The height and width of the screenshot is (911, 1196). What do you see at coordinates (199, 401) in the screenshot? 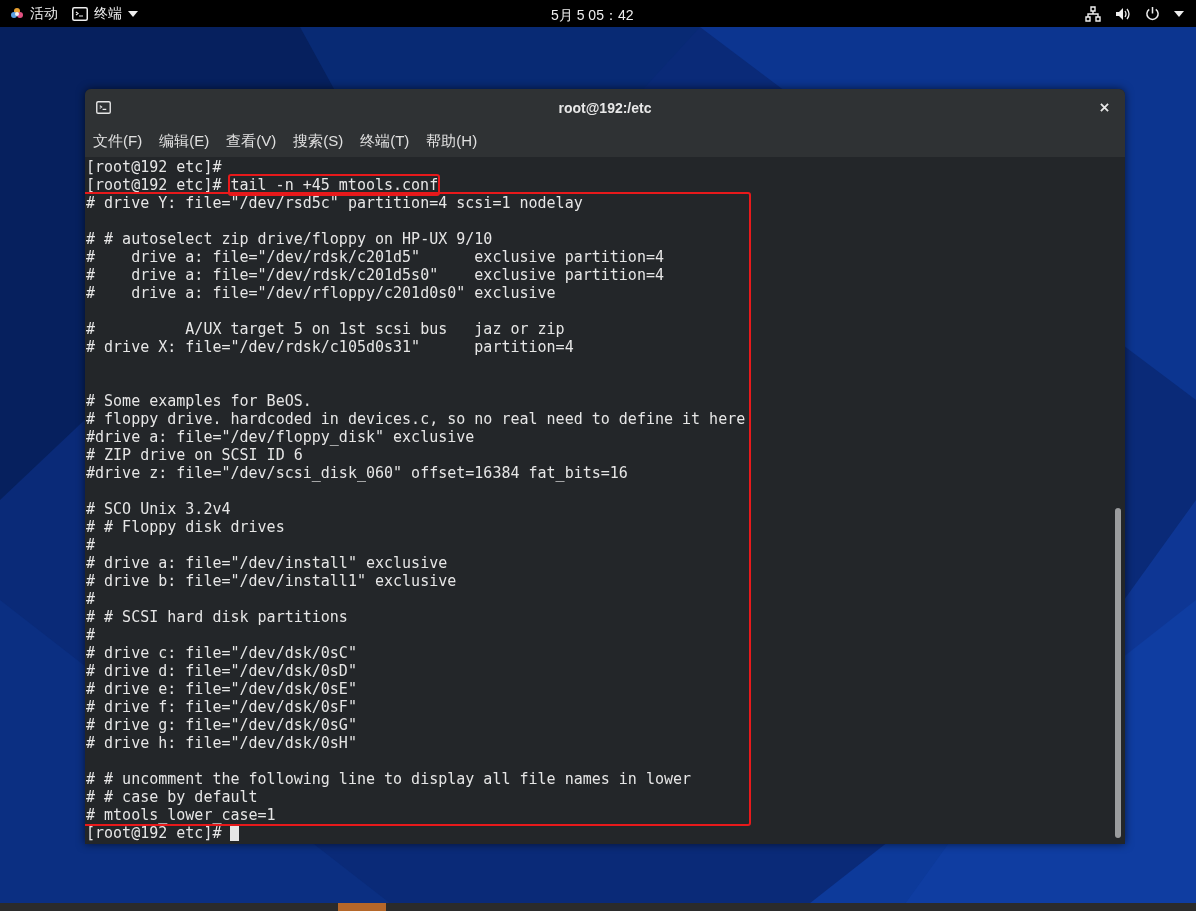
I see `output-line: # Some examples for BeOS.` at bounding box center [199, 401].